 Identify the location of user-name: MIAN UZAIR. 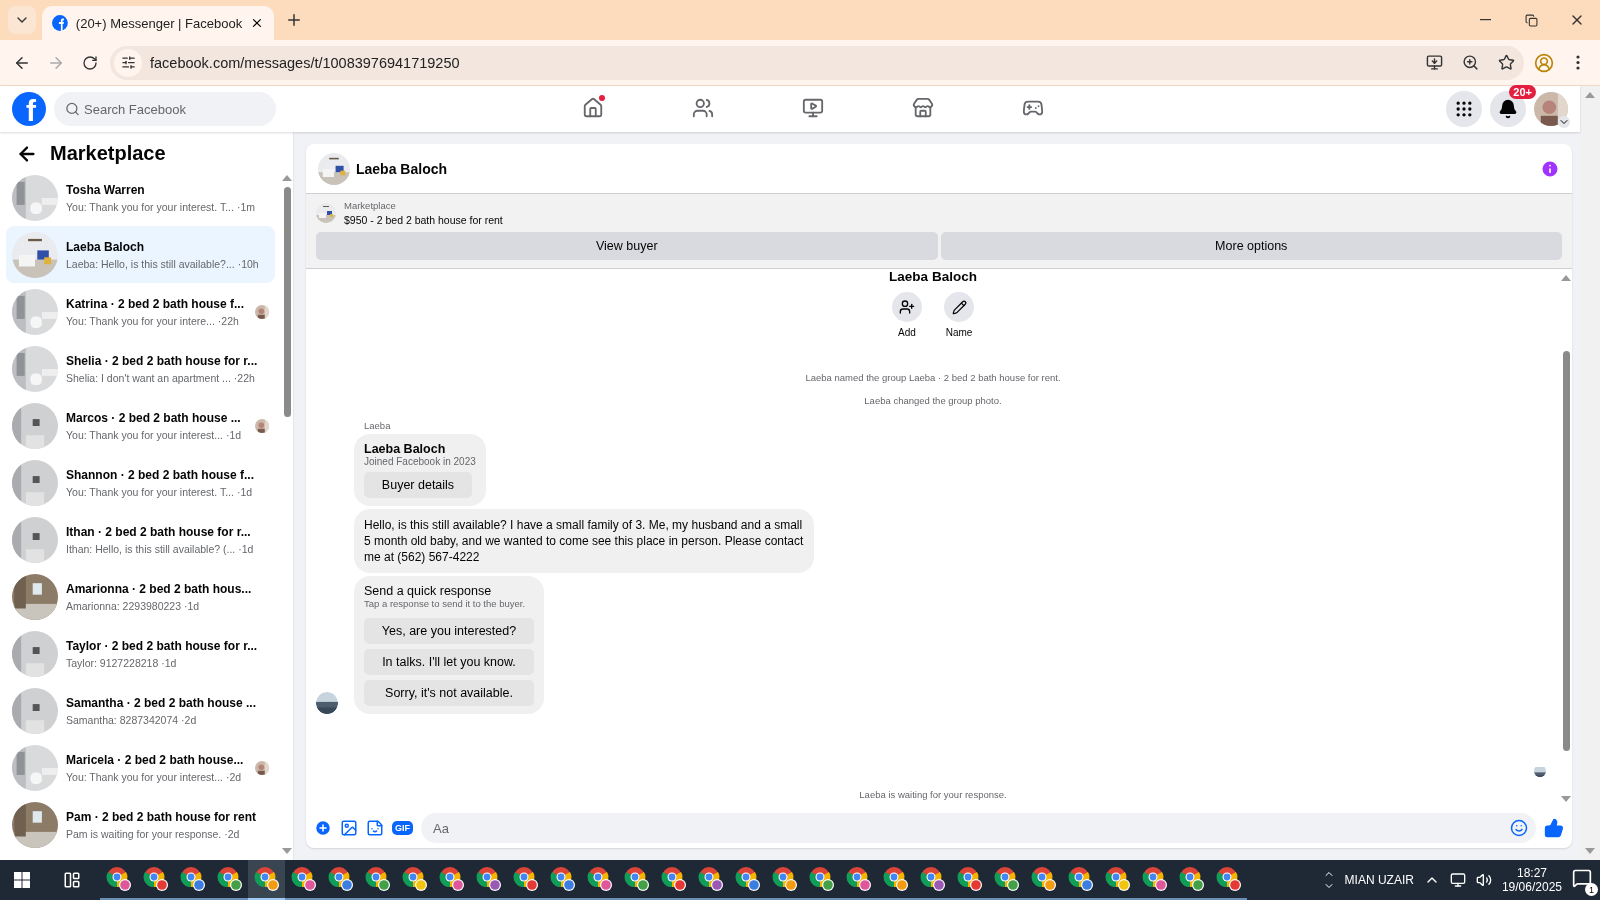
(1379, 880).